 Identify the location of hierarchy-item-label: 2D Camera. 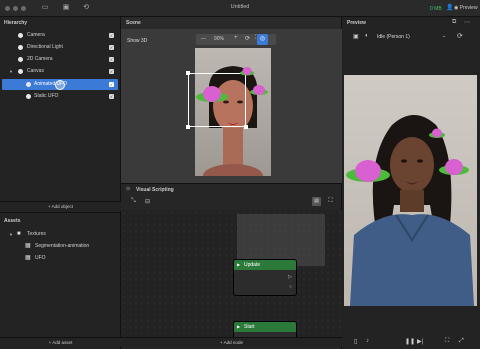
(40, 59).